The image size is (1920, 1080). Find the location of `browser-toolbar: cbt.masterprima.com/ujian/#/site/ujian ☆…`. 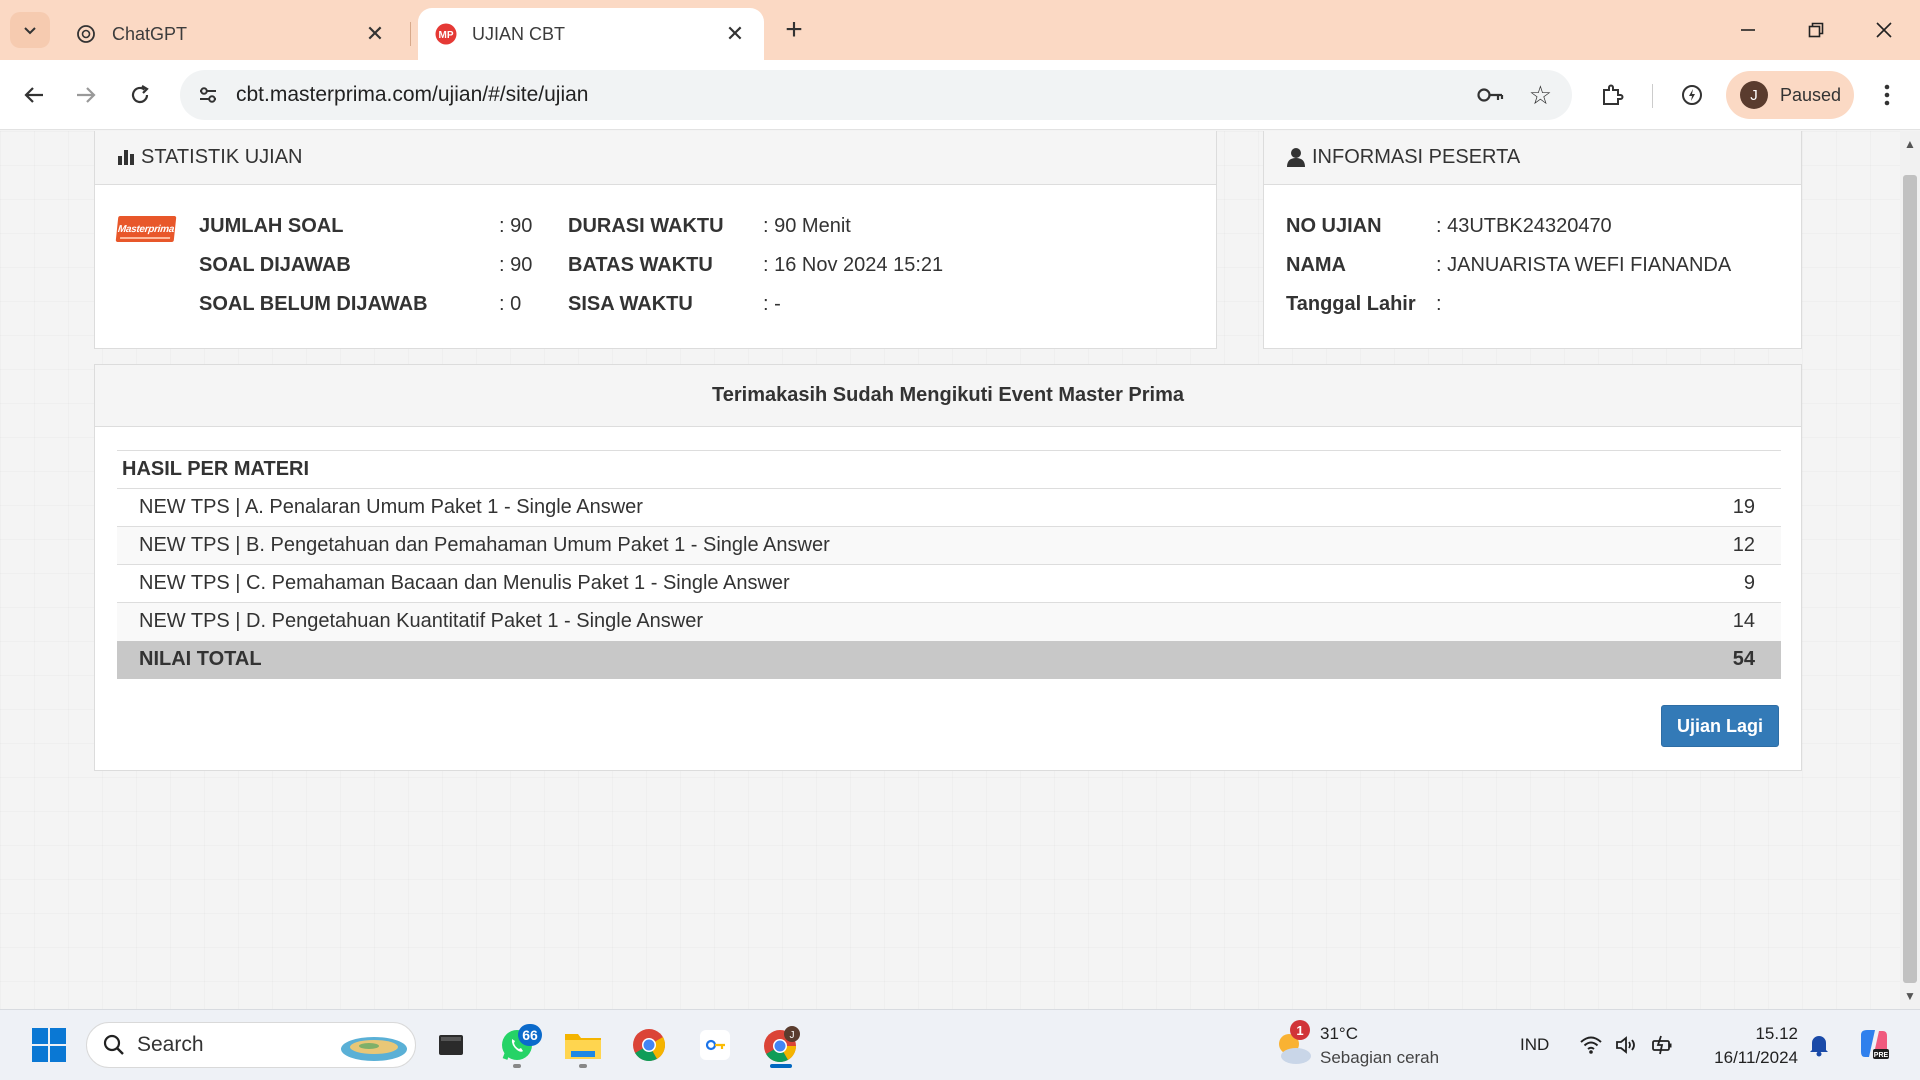

browser-toolbar: cbt.masterprima.com/ujian/#/site/ujian ☆… is located at coordinates (960, 95).